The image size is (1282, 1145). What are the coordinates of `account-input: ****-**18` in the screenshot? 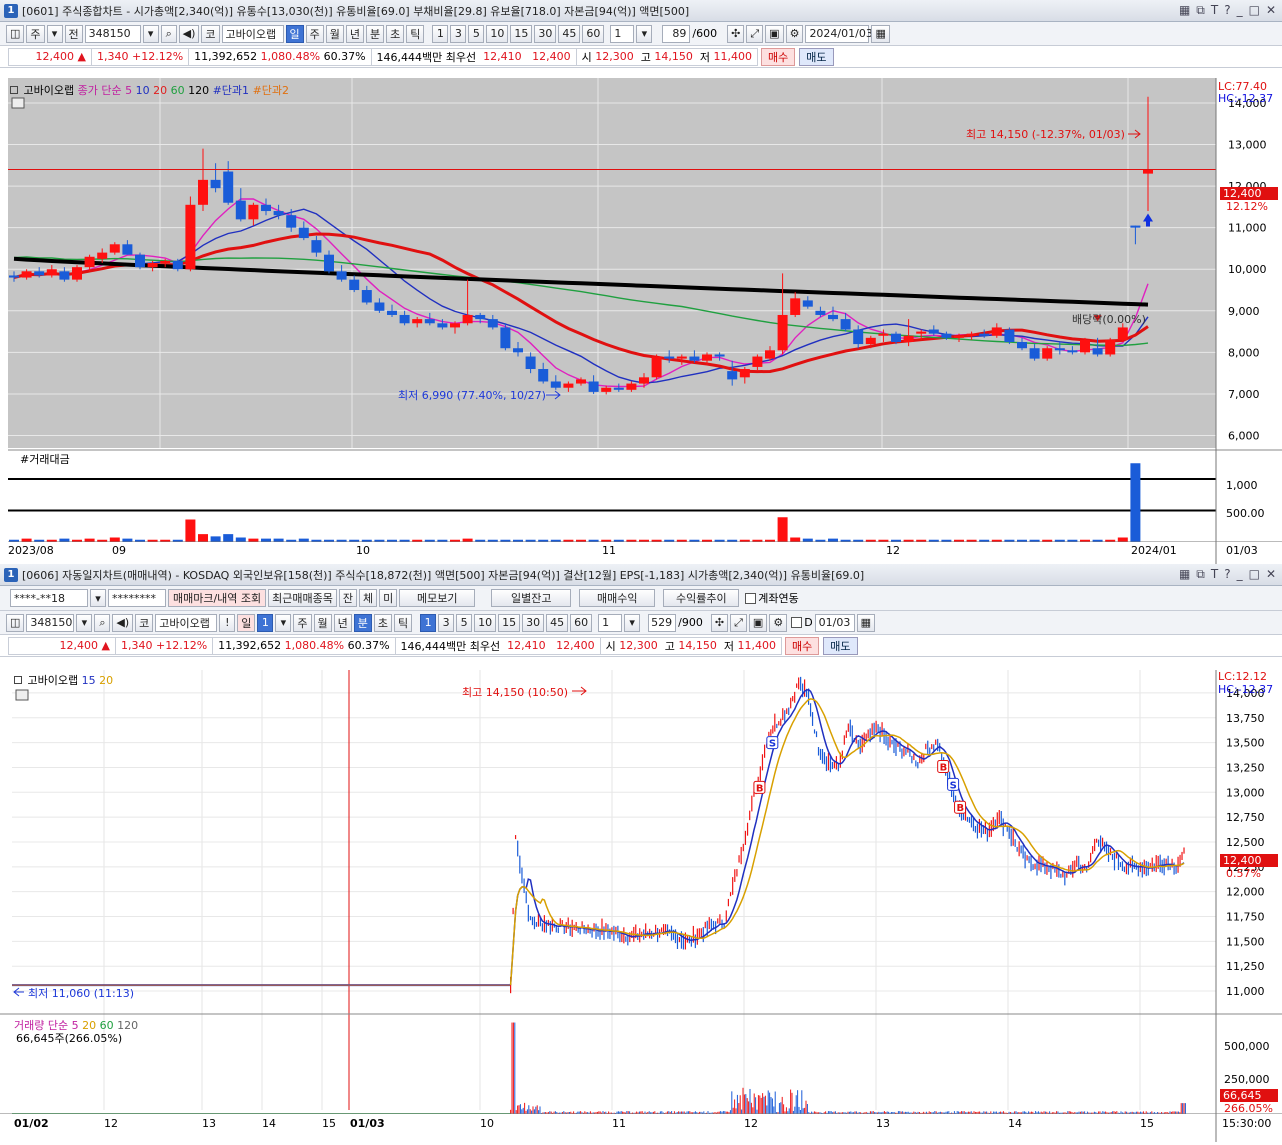 It's located at (49, 598).